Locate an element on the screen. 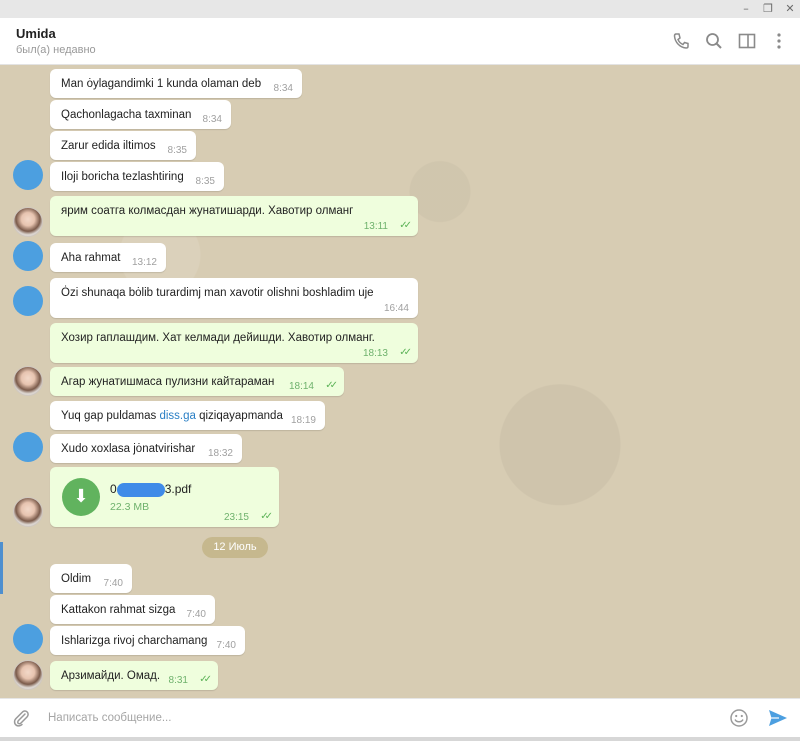 The width and height of the screenshot is (800, 741). message-bubble: Iloji boricha tezlashtiring 8:35 is located at coordinates (137, 176).